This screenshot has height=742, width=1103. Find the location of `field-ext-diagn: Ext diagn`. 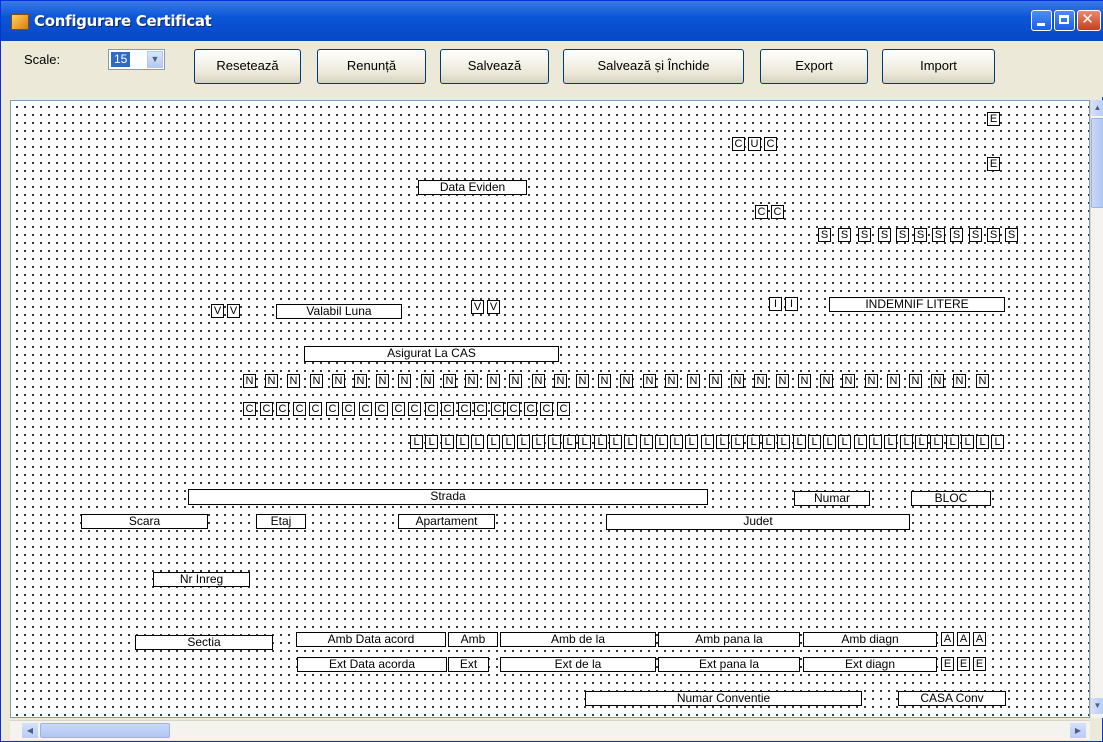

field-ext-diagn: Ext diagn is located at coordinates (870, 664).